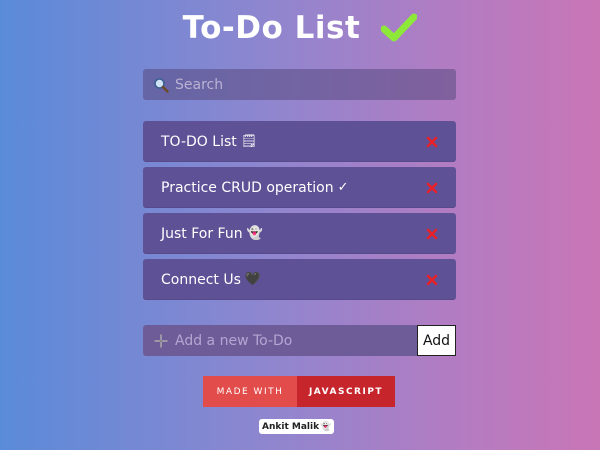 The image size is (600, 450). What do you see at coordinates (247, 187) in the screenshot?
I see `todo-label: Practice CRUD operation` at bounding box center [247, 187].